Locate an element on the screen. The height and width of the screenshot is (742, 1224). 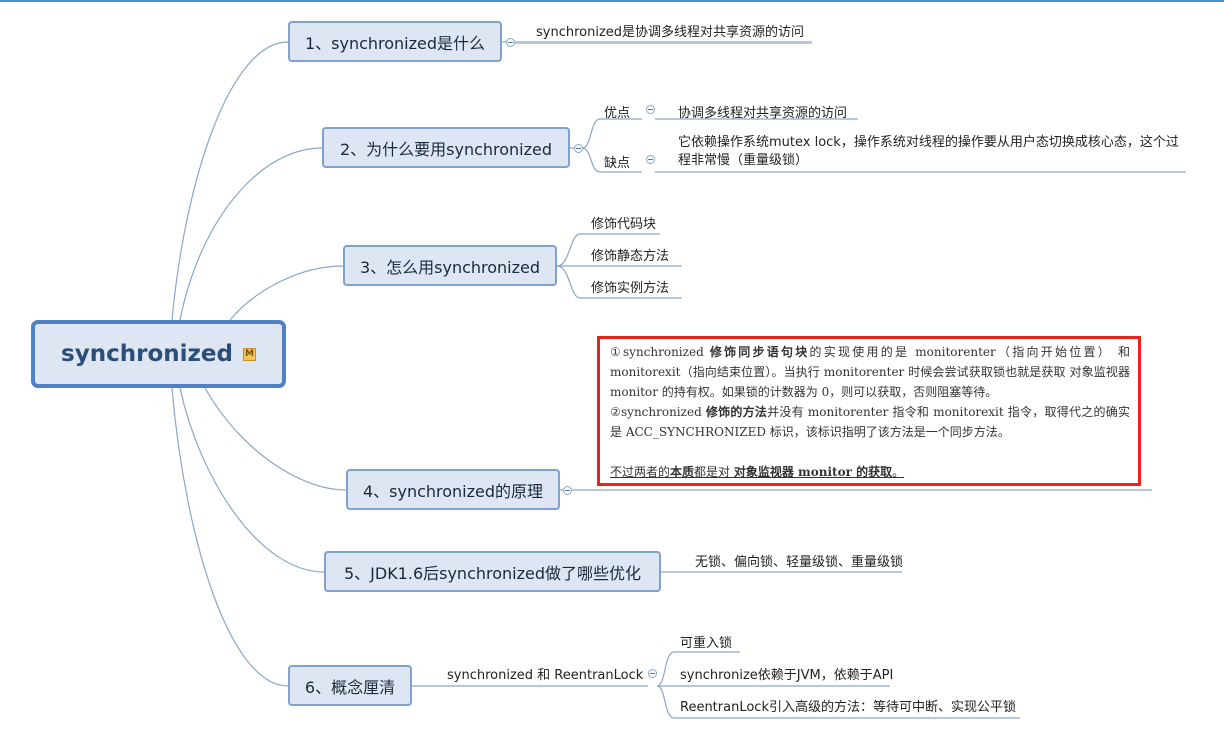
branch-label: 4、synchronized的原理 is located at coordinates (453, 491).